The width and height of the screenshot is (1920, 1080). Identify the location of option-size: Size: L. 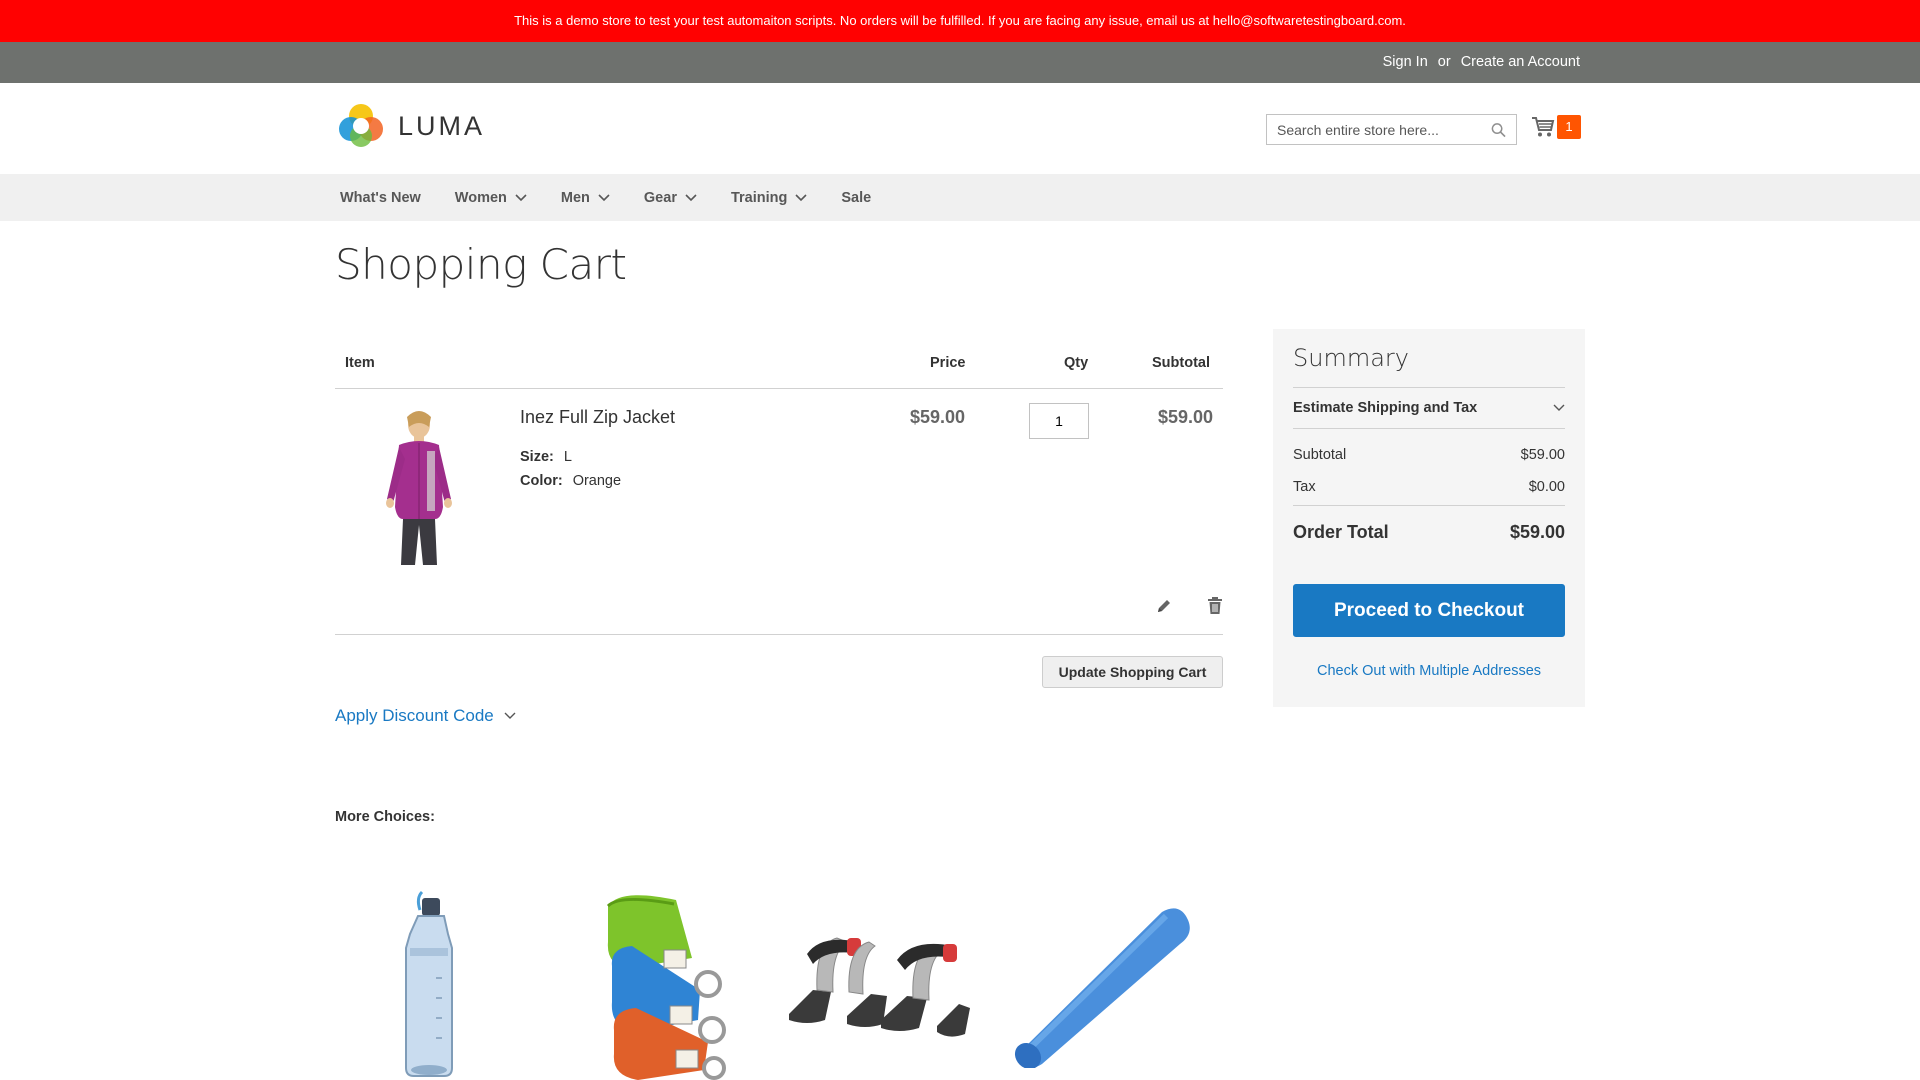
(570, 457).